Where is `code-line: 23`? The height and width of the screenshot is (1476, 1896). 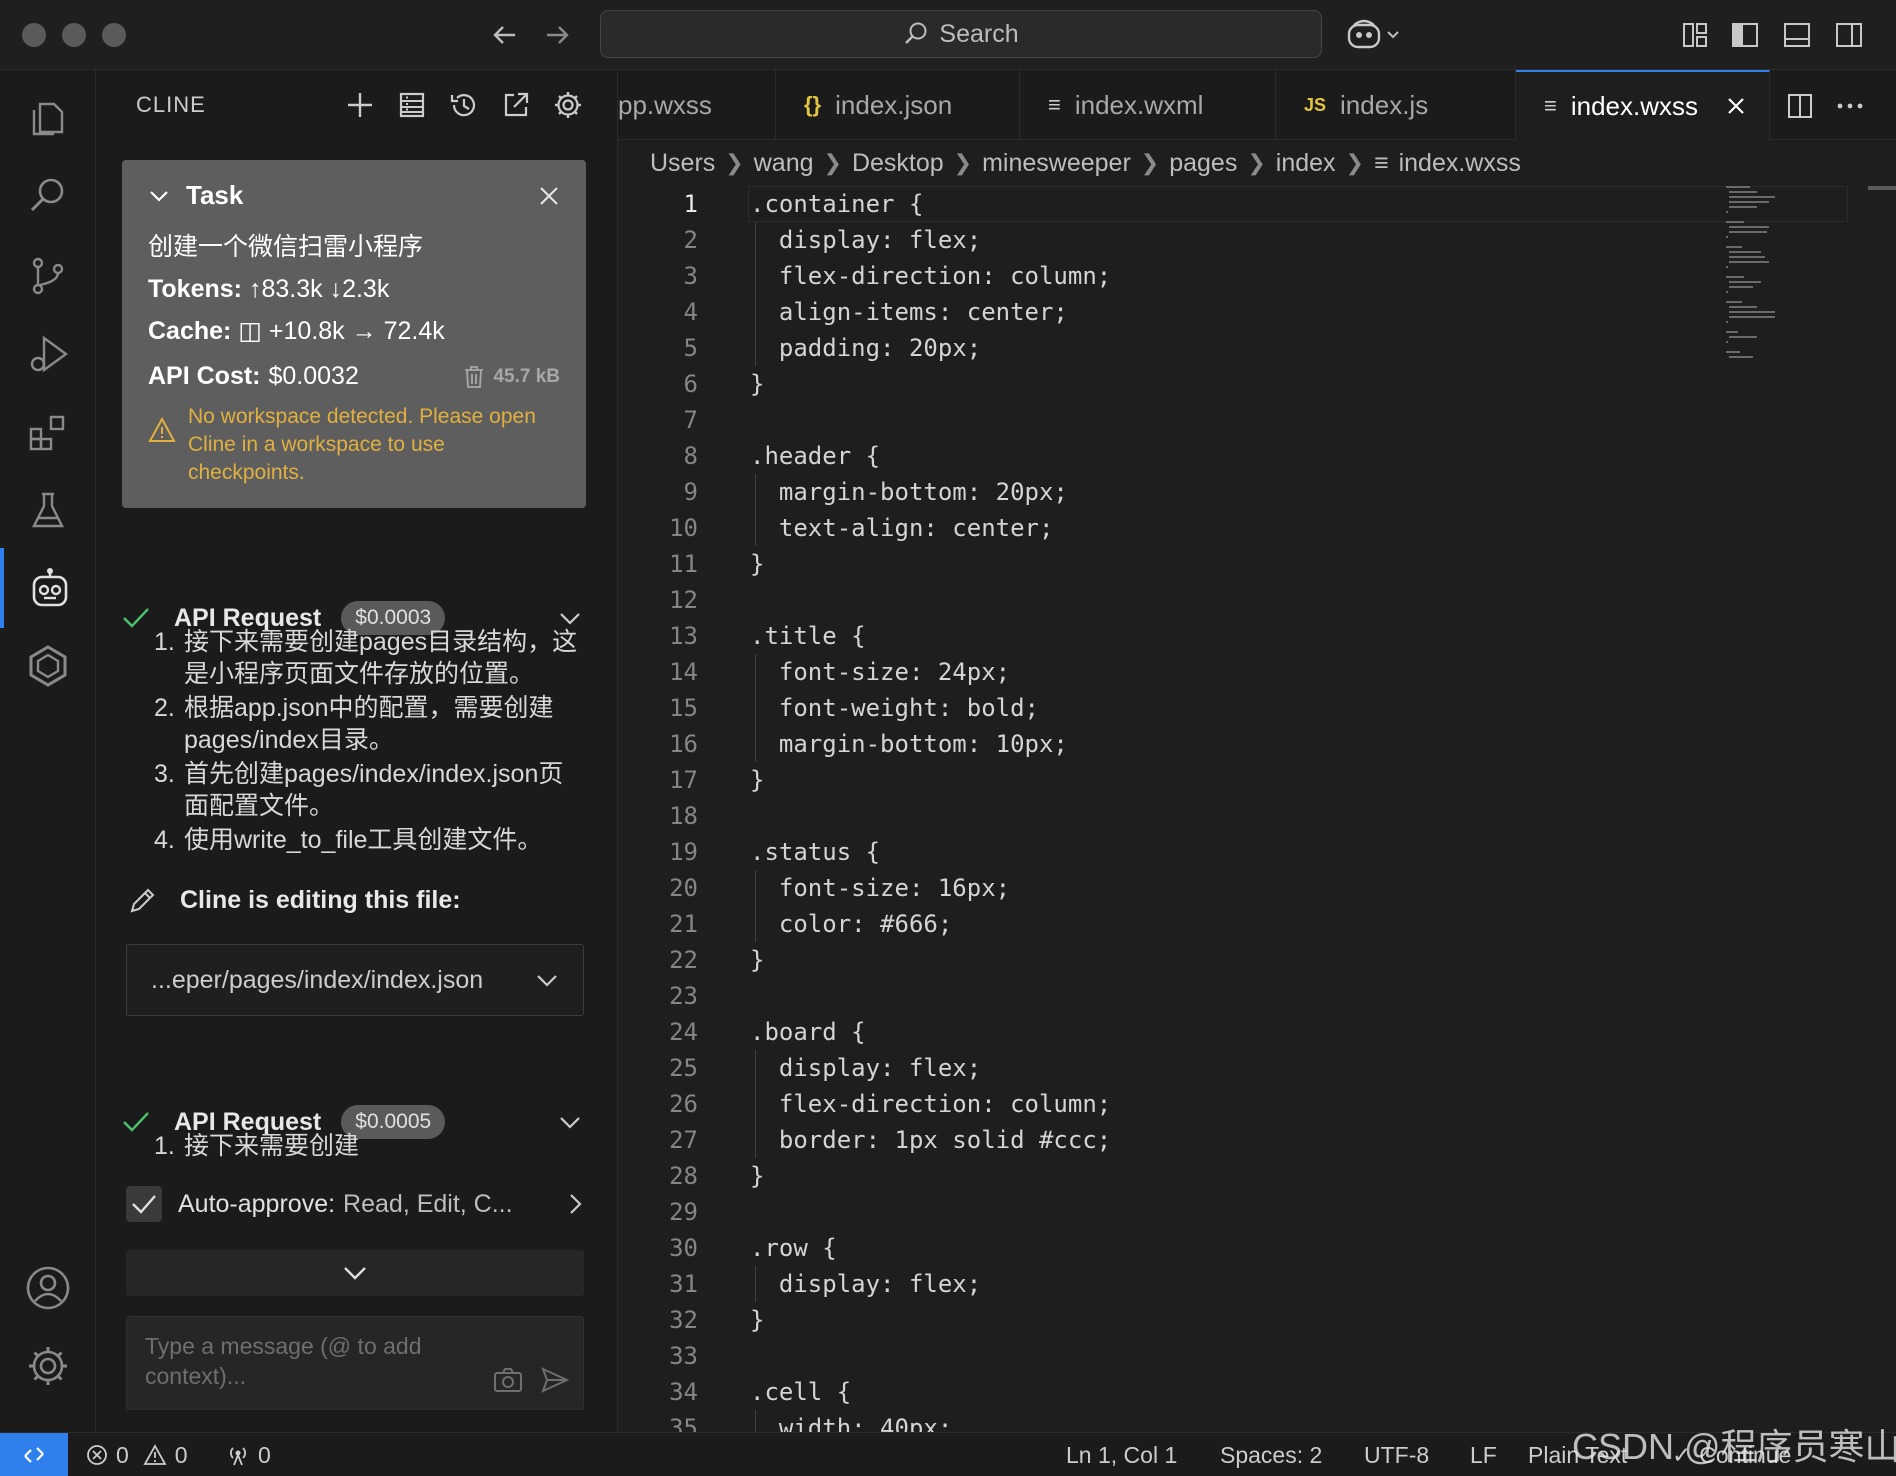
code-line: 23 is located at coordinates (1168, 996).